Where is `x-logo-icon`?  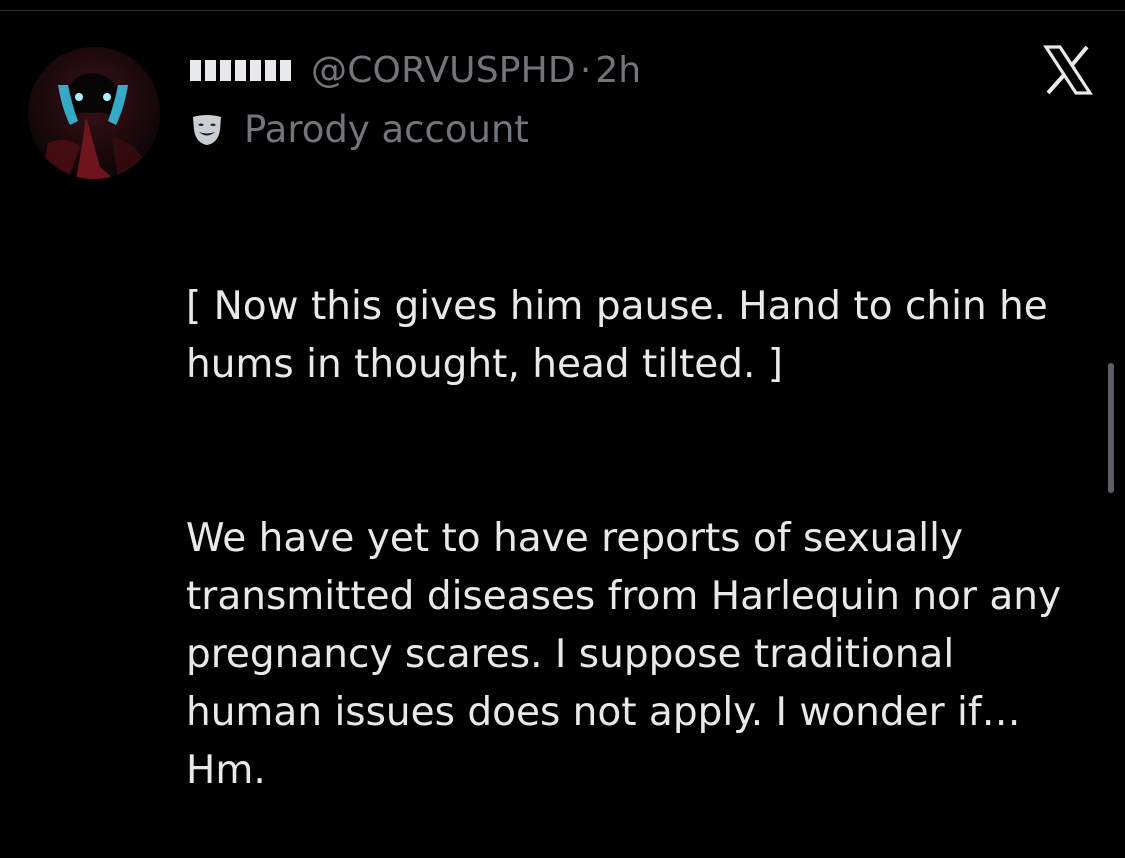 x-logo-icon is located at coordinates (1068, 70).